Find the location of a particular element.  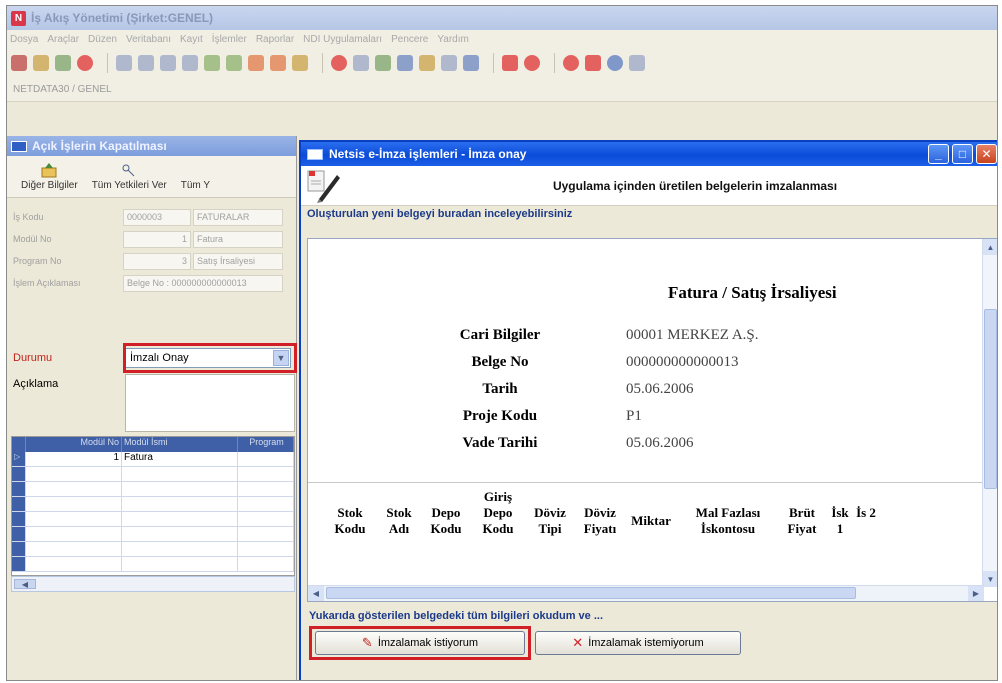

open-jobs-title-bar: Açık İşlerin Kapatılması is located at coordinates (151, 146).